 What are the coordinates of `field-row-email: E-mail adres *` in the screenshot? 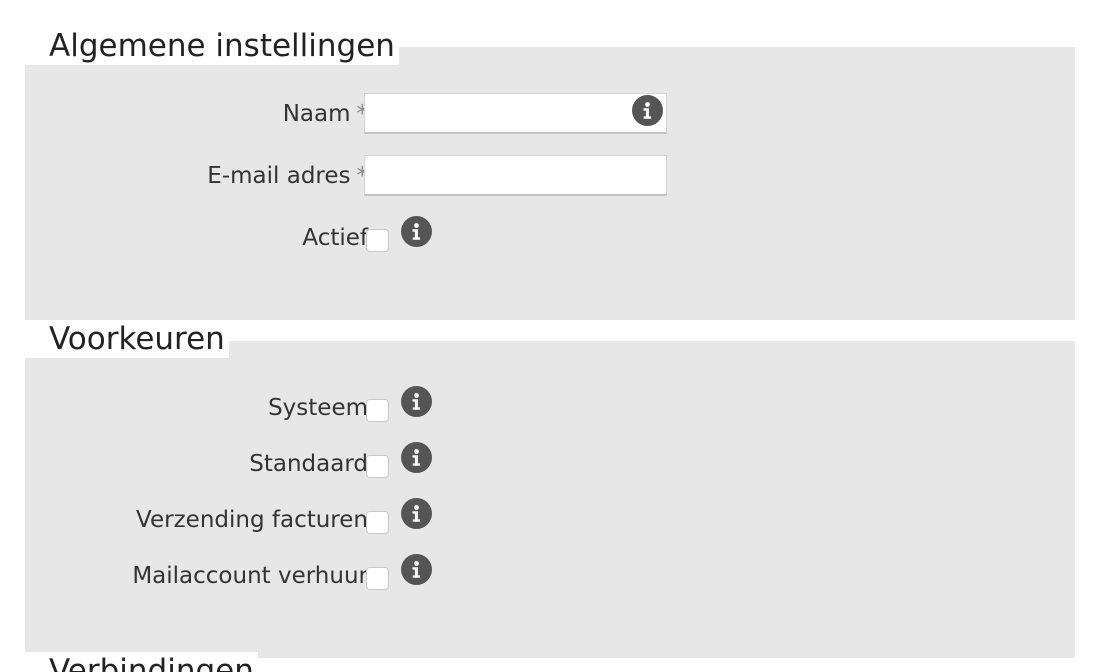 It's located at (550, 176).